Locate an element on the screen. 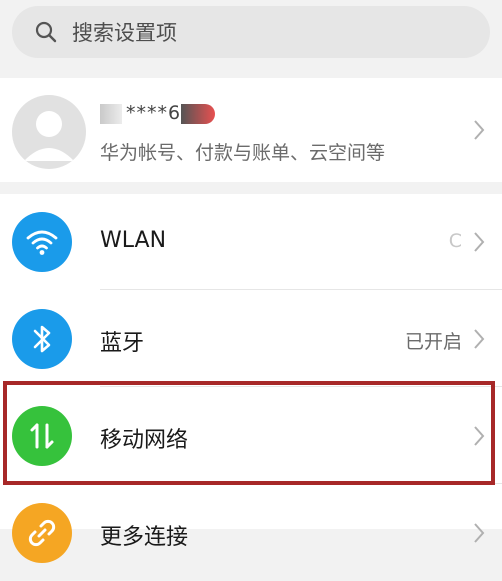  settings-row-label: 更多连接 is located at coordinates (144, 537).